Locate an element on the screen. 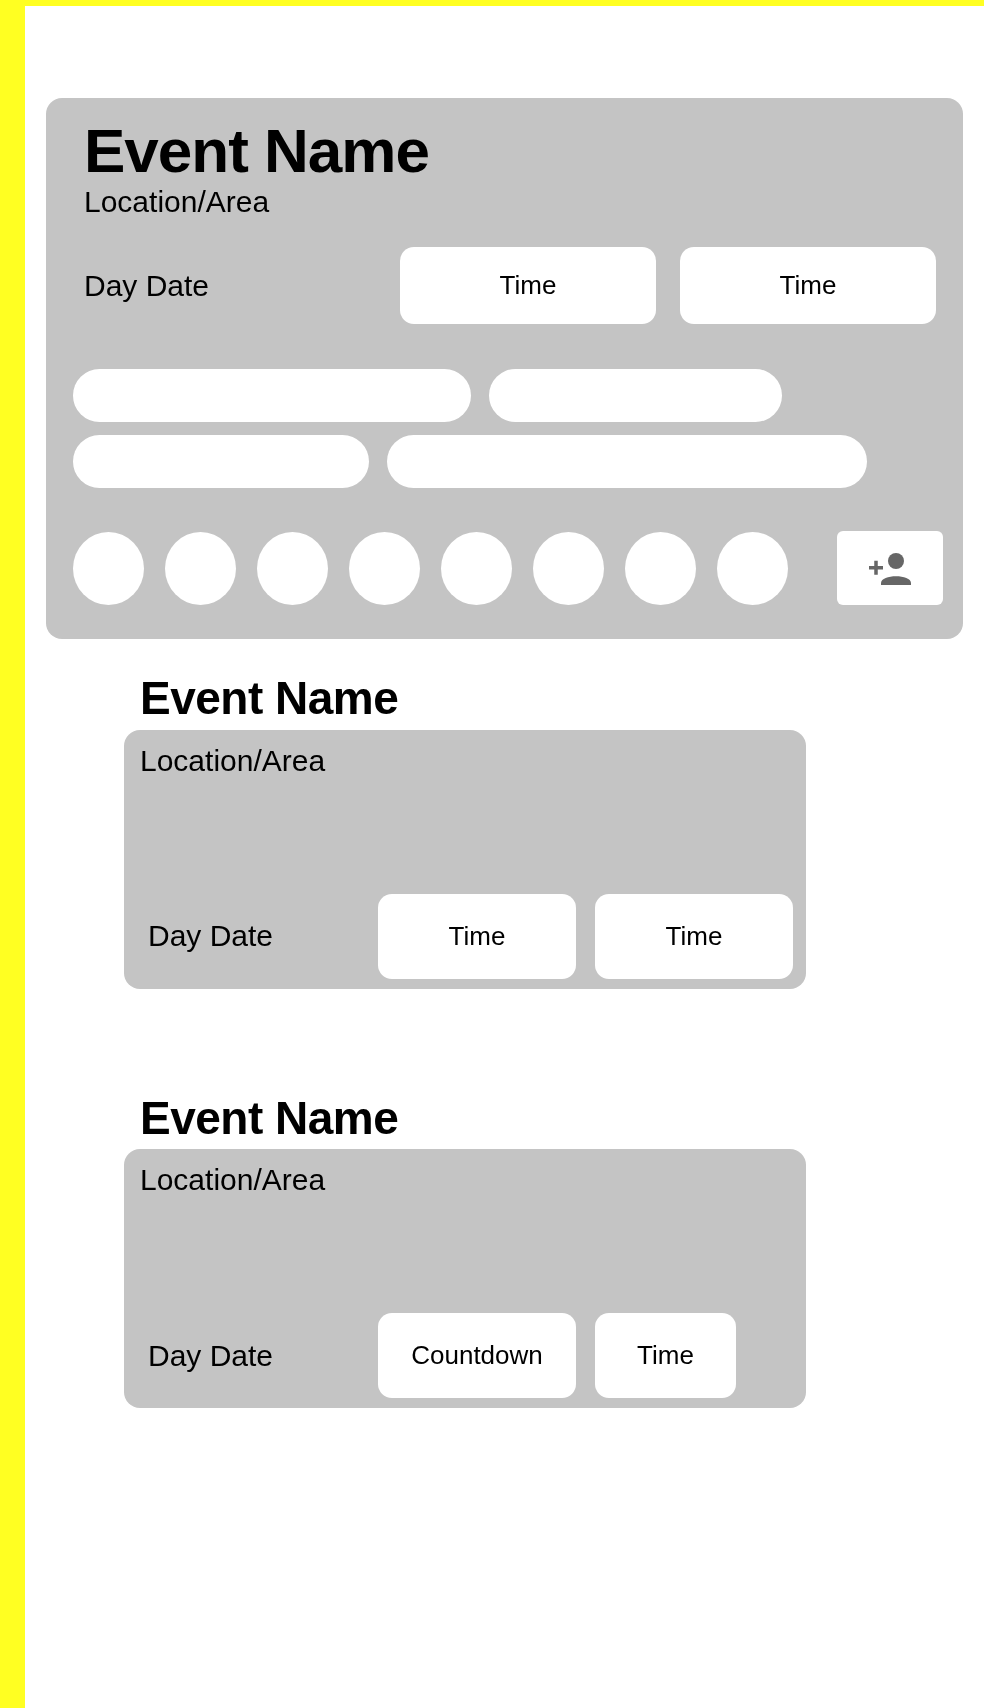 This screenshot has width=984, height=1708. add-person-icon is located at coordinates (890, 568).